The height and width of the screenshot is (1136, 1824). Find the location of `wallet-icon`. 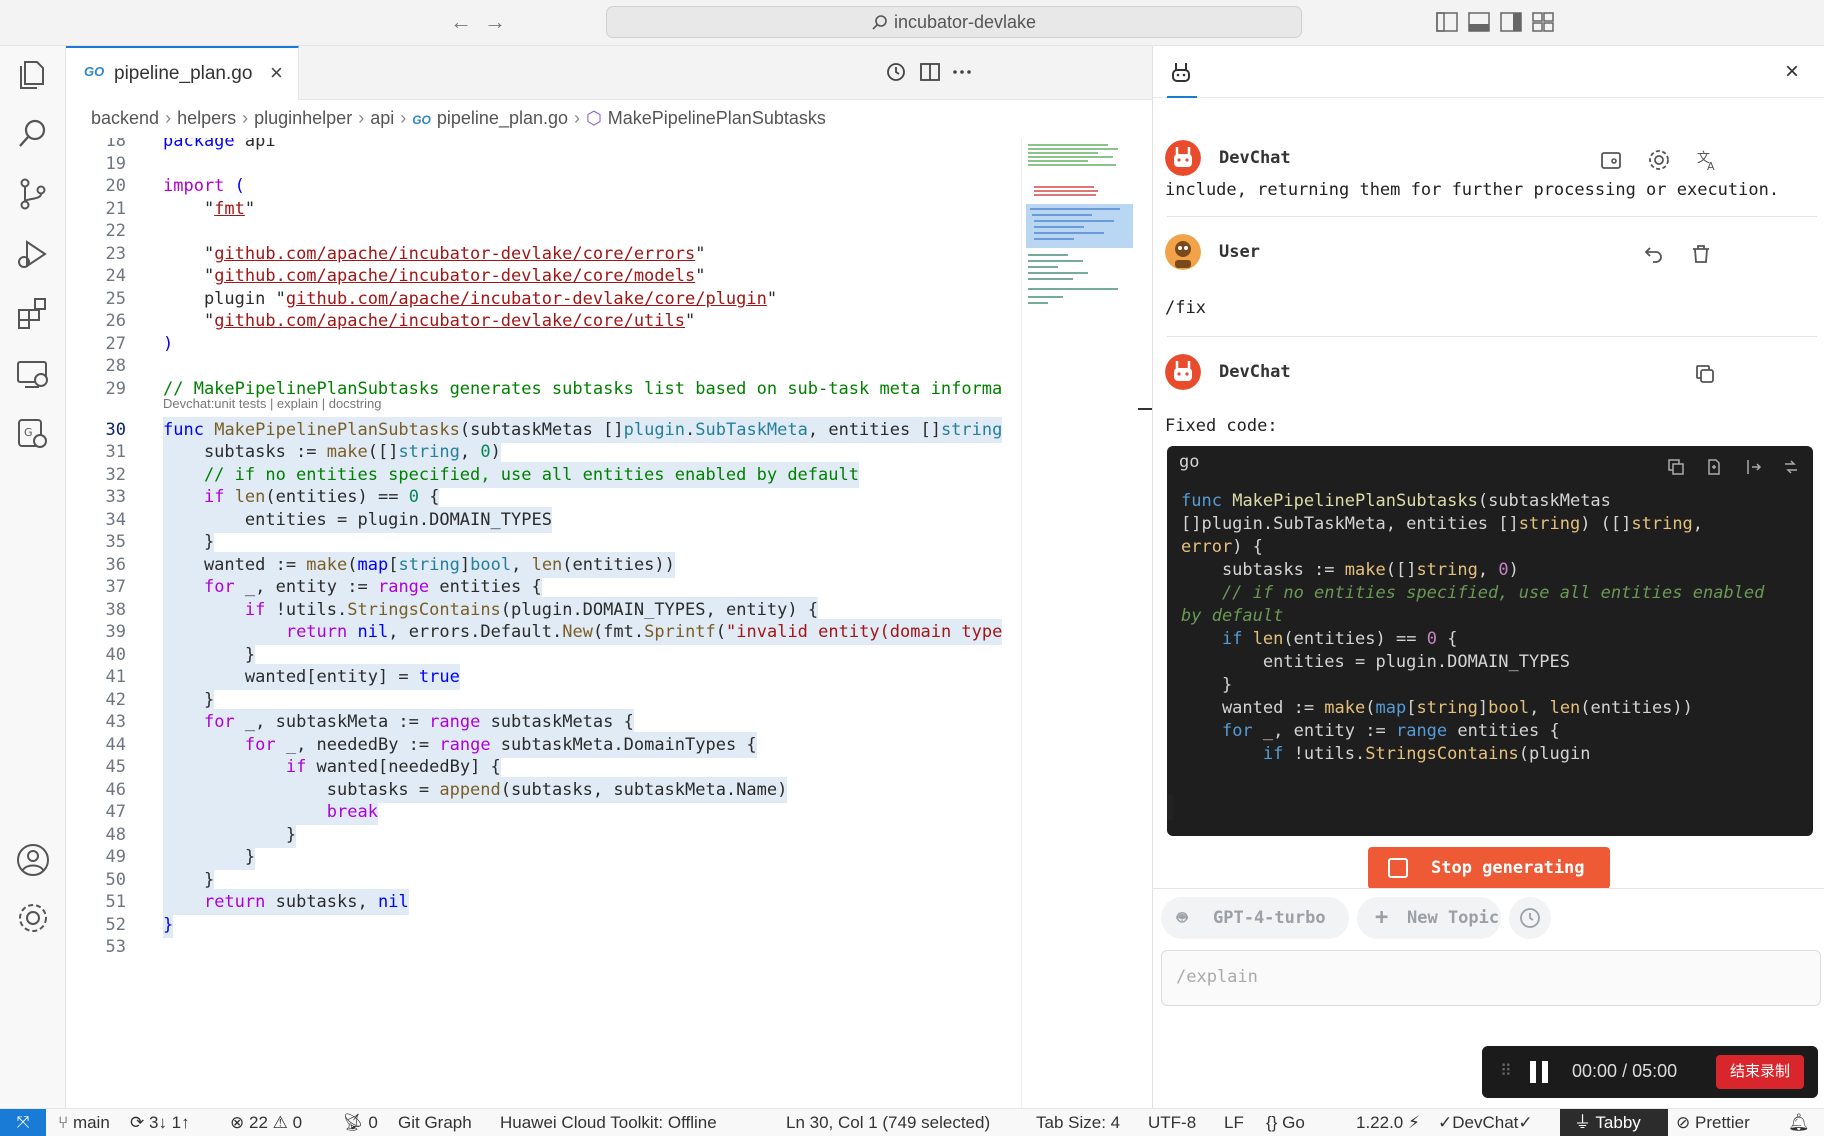

wallet-icon is located at coordinates (1611, 160).